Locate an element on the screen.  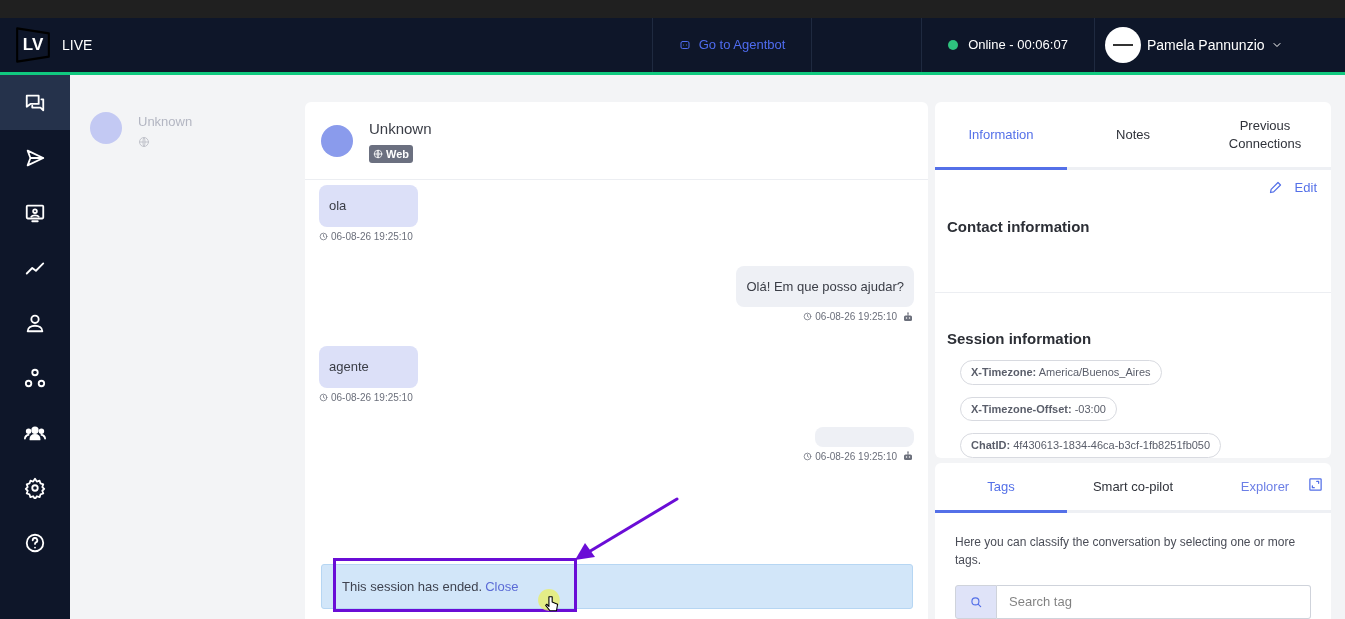
section-heading: Contact information is located at coordinates (1133, 245).